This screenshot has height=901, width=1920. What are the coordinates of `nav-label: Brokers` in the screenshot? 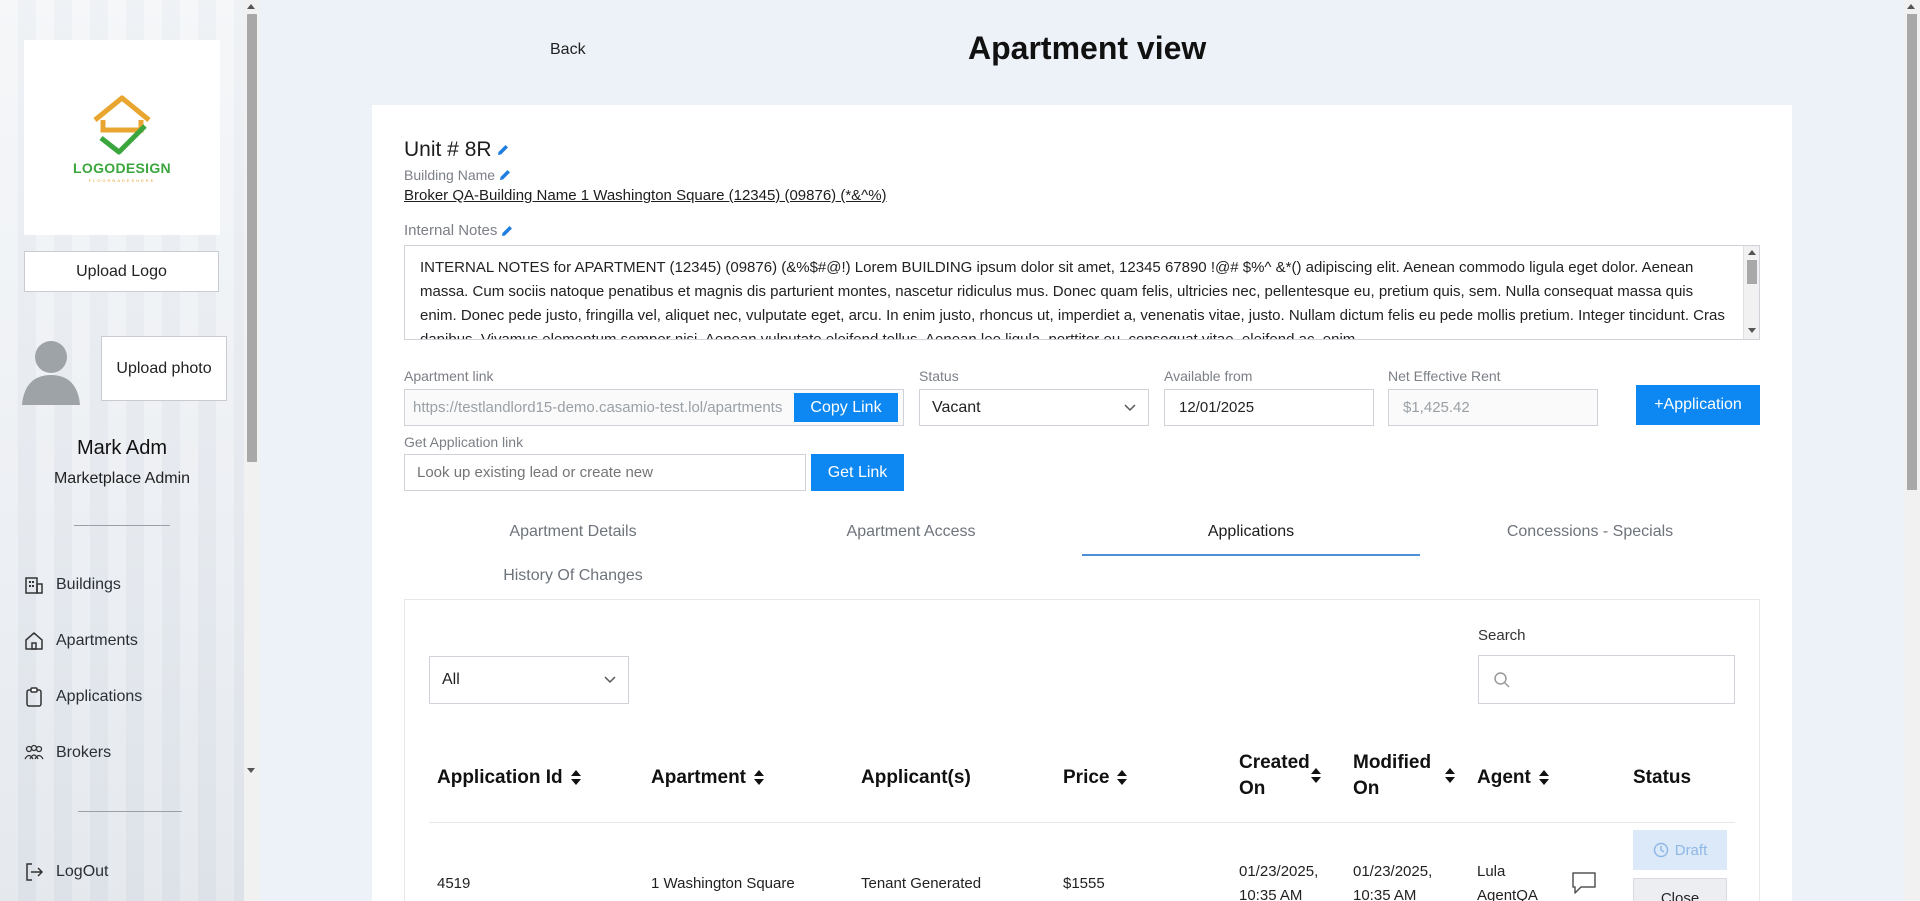 It's located at (84, 752).